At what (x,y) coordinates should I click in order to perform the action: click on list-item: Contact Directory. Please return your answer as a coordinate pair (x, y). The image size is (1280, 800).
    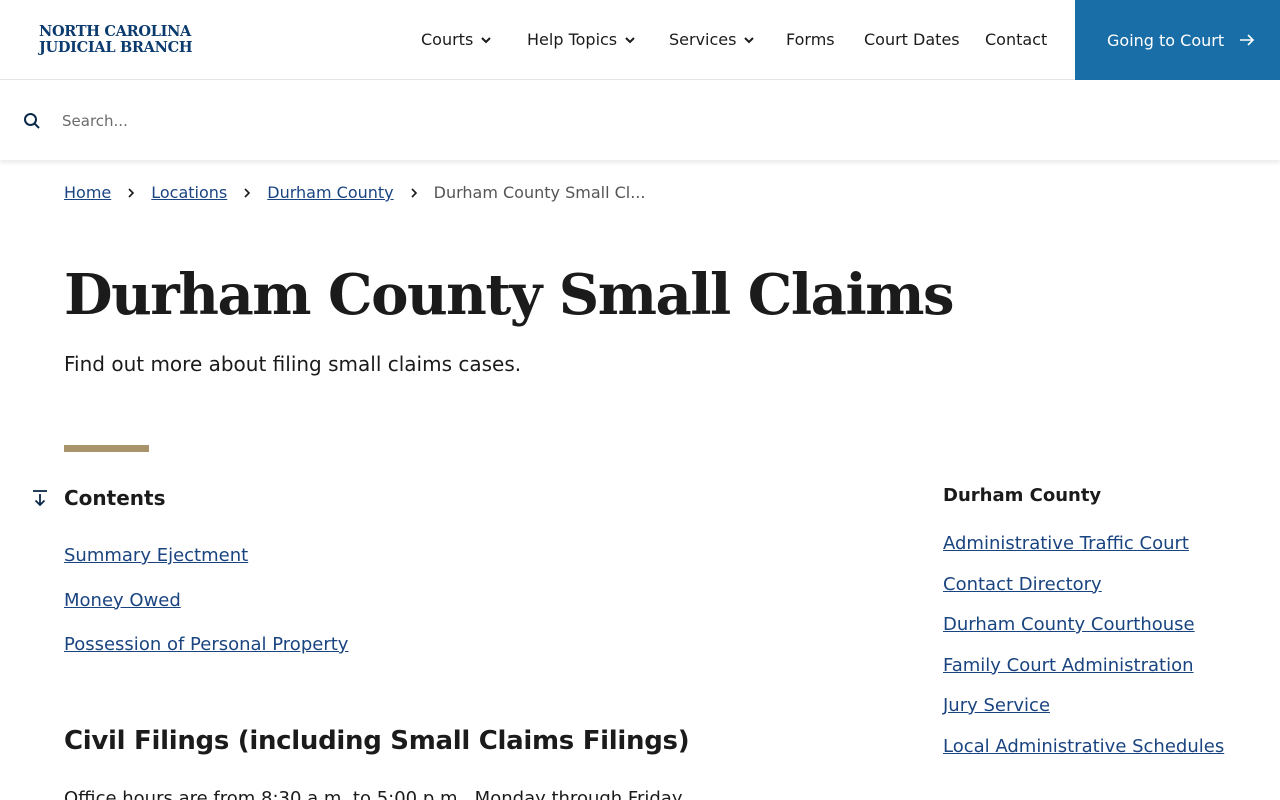
    Looking at the image, I should click on (1088, 584).